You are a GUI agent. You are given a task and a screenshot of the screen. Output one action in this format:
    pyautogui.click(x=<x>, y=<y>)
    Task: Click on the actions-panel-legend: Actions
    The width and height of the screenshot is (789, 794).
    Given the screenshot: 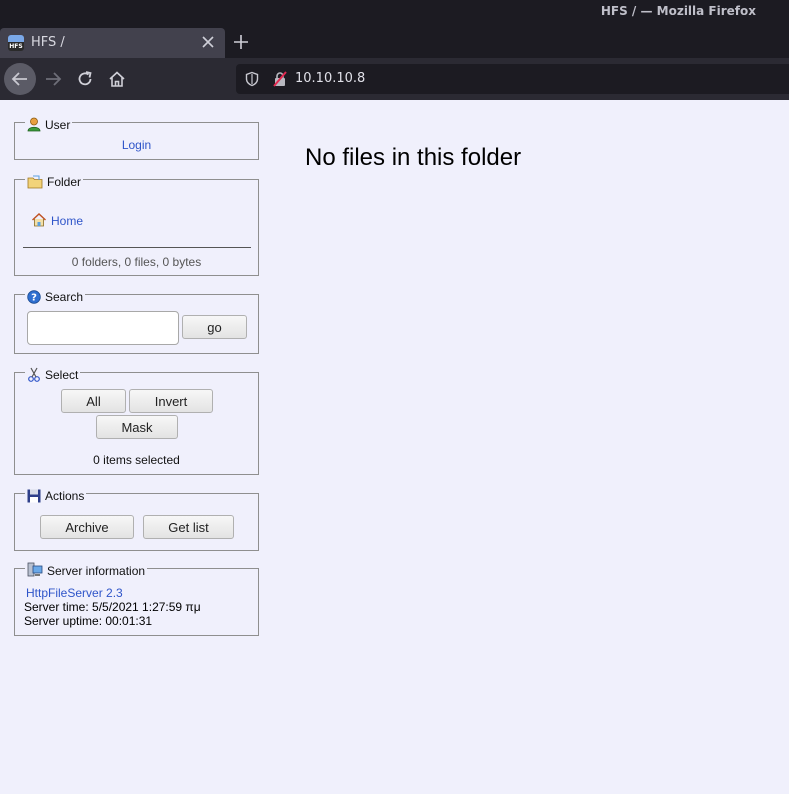 What is the action you would take?
    pyautogui.click(x=56, y=494)
    